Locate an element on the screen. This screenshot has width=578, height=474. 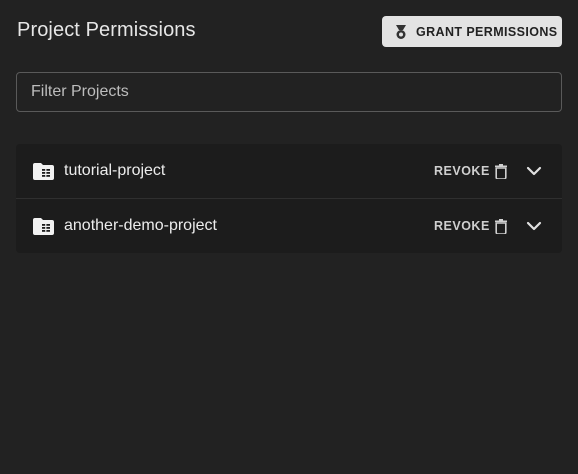
page-title: Project Permissions is located at coordinates (106, 30).